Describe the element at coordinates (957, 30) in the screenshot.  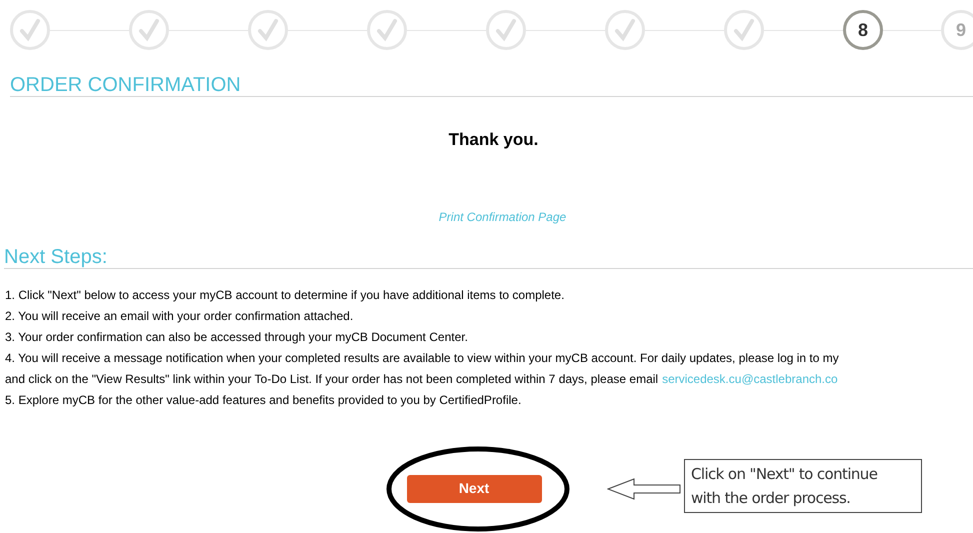
I see `upcoming-step: 9` at that location.